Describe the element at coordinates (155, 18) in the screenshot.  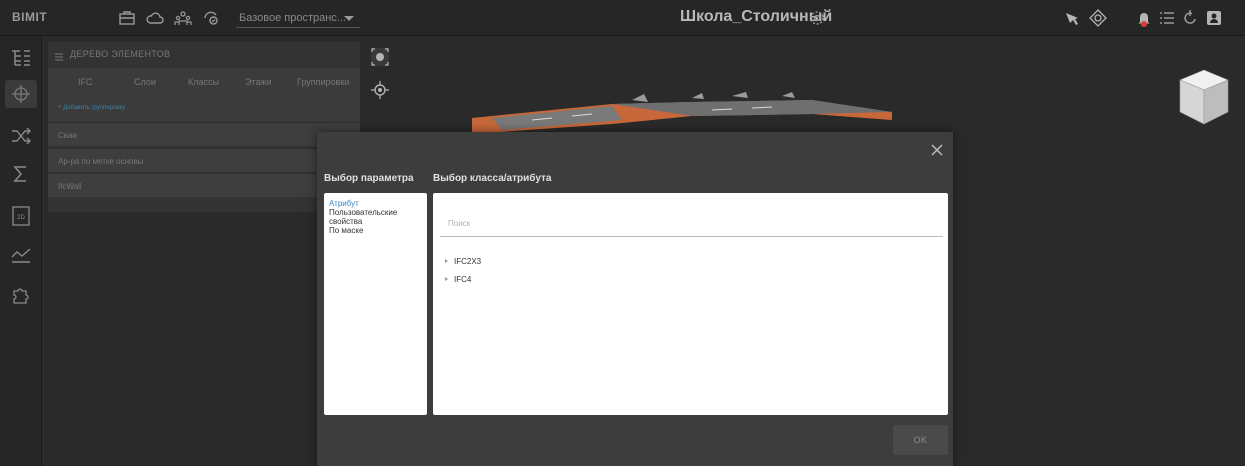
I see `cloud-icon` at that location.